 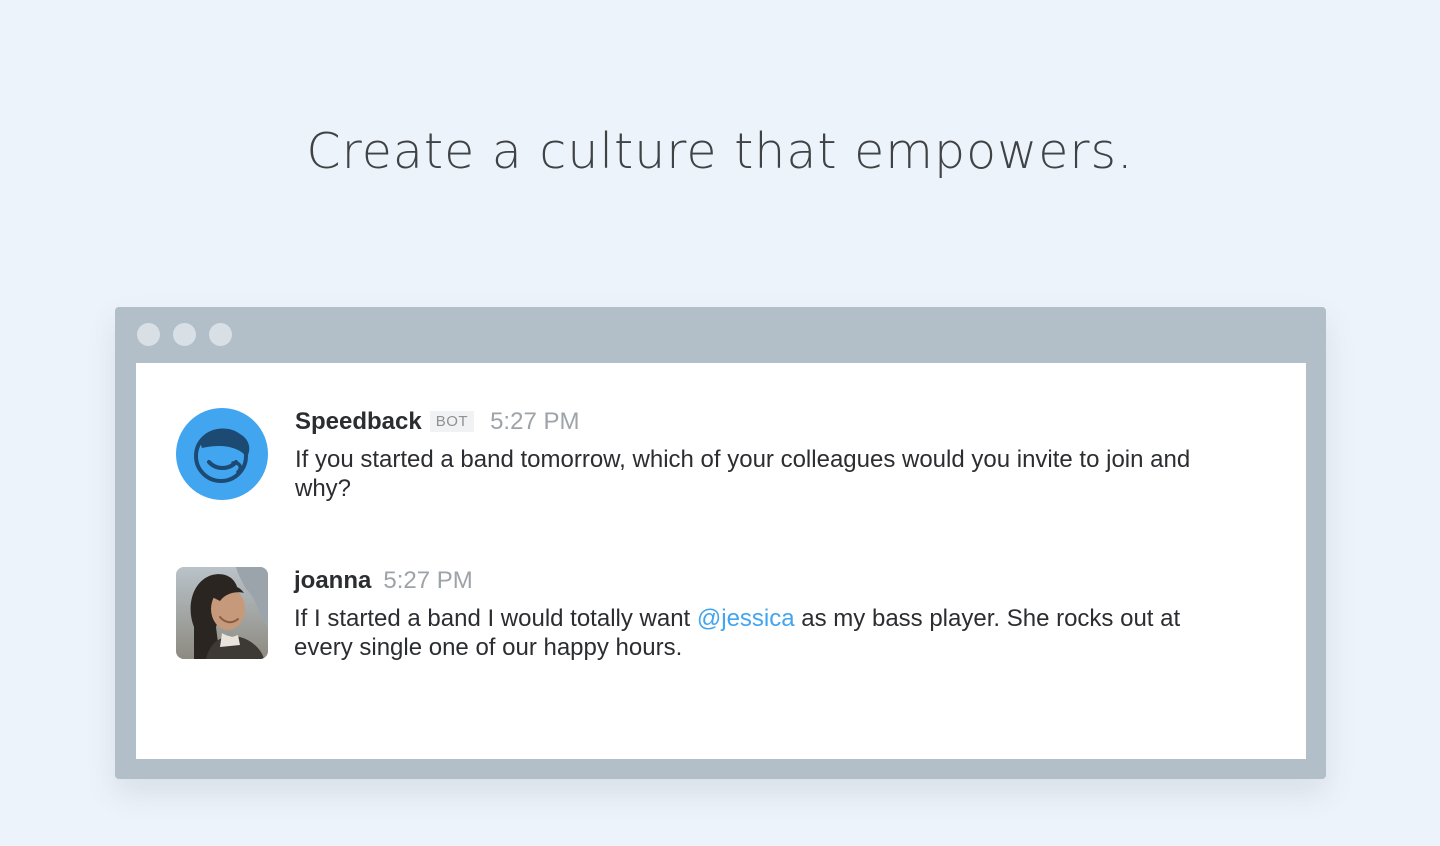 I want to click on user-mention-link: @jessica, so click(x=746, y=618).